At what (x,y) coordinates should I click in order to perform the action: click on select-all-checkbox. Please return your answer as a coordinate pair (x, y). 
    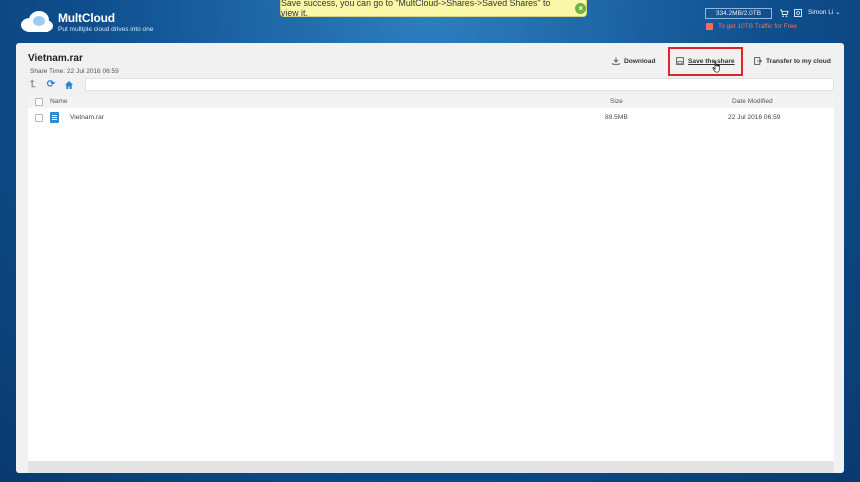
    Looking at the image, I should click on (39, 101).